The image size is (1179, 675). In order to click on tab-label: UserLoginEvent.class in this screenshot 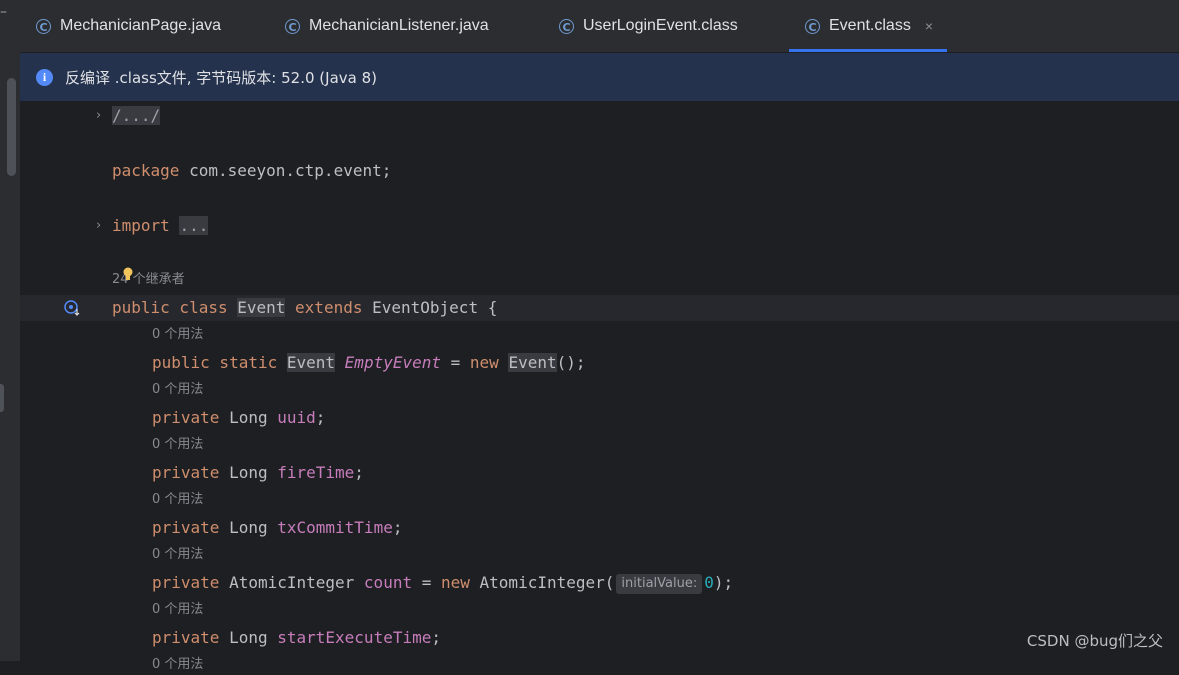, I will do `click(660, 25)`.